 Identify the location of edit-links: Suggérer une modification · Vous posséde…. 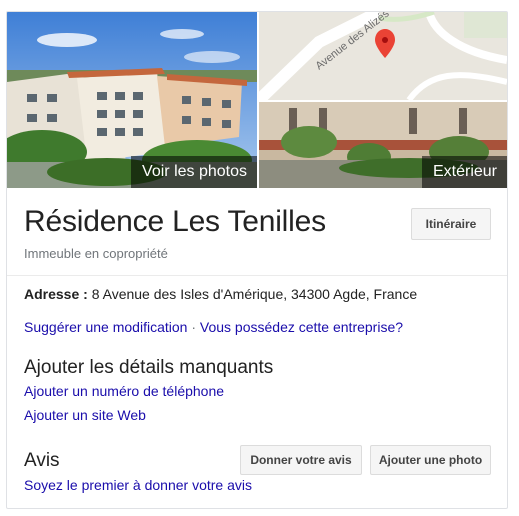
(213, 327).